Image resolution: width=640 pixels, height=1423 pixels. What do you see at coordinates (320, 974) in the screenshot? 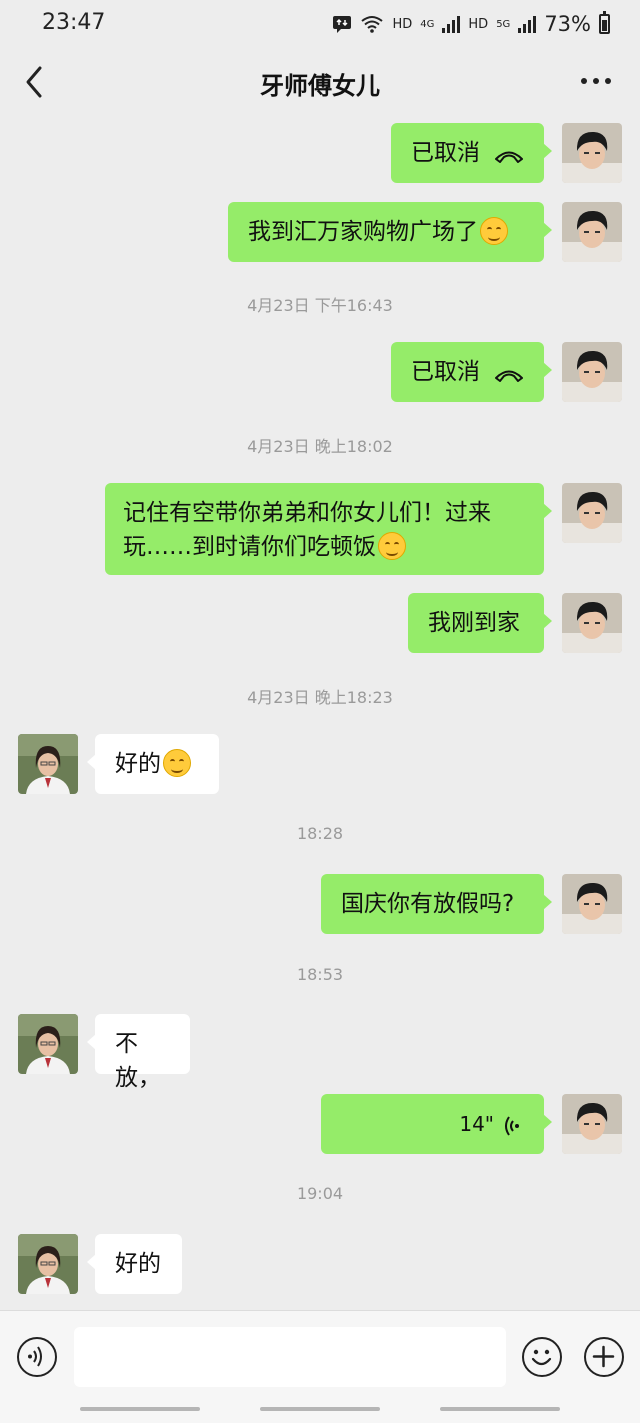
I see `timestamp: 18:53` at bounding box center [320, 974].